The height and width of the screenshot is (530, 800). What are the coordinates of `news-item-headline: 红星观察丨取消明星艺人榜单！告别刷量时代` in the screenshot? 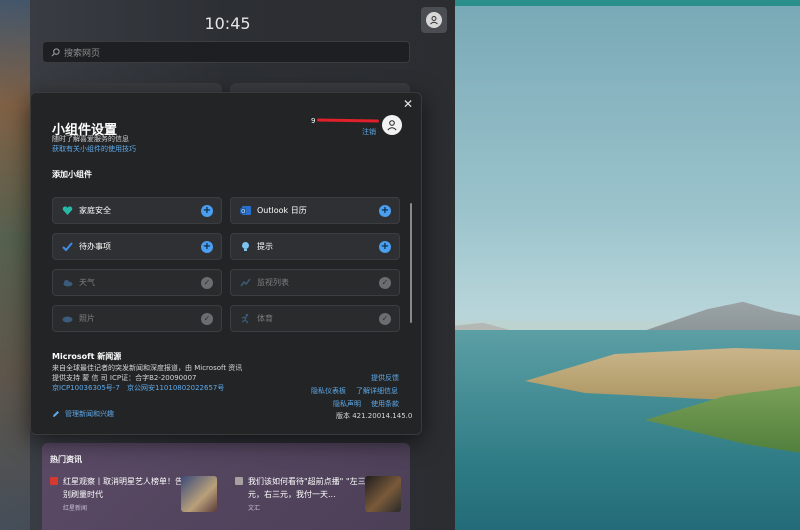 It's located at (126, 488).